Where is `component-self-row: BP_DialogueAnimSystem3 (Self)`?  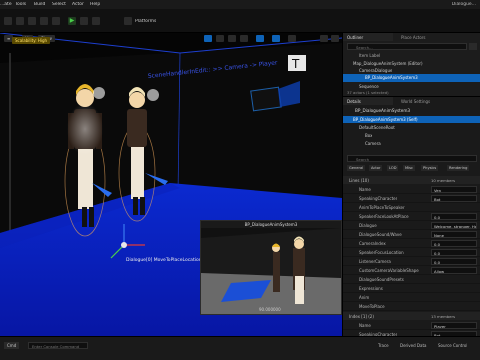
component-self-row: BP_DialogueAnimSystem3 (Self) is located at coordinates (411, 119).